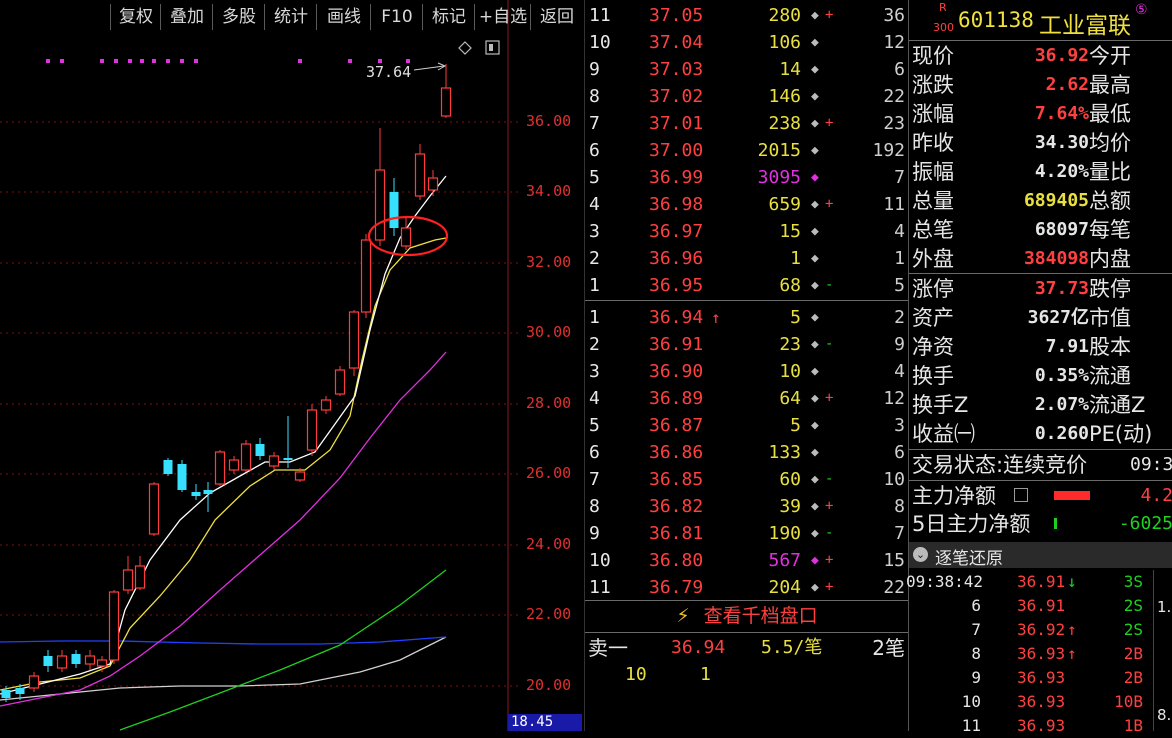 The image size is (1172, 738). What do you see at coordinates (747, 398) in the screenshot?
I see `bid-row: 4 36.89 64 ◆ +12` at bounding box center [747, 398].